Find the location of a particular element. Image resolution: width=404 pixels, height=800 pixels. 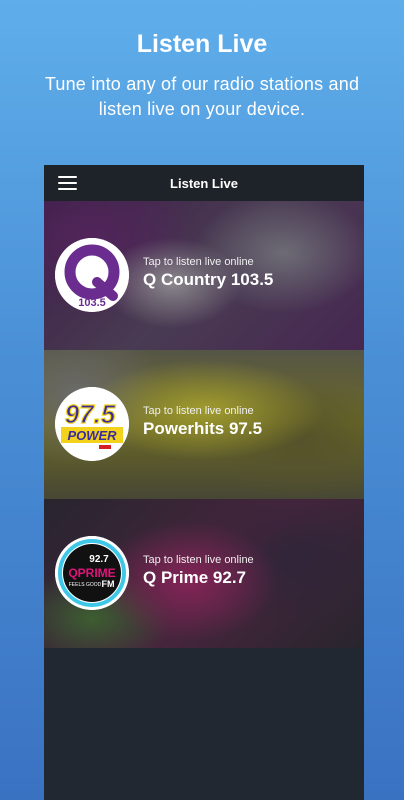

q-country-logo: 103.5 is located at coordinates (92, 275).